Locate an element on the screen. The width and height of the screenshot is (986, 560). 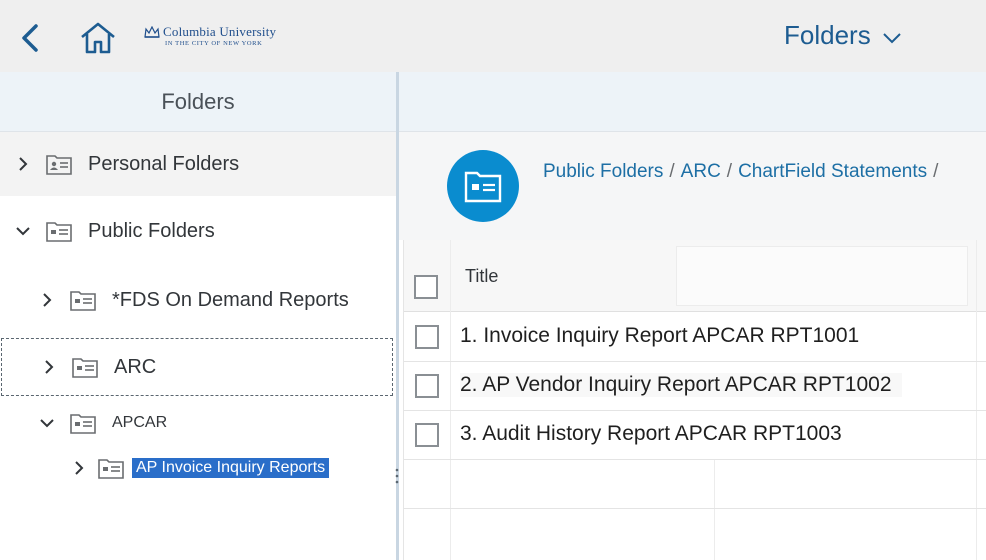
report-title: 1. Invoice Inquiry Report APCAR RPT1001 is located at coordinates (659, 336).